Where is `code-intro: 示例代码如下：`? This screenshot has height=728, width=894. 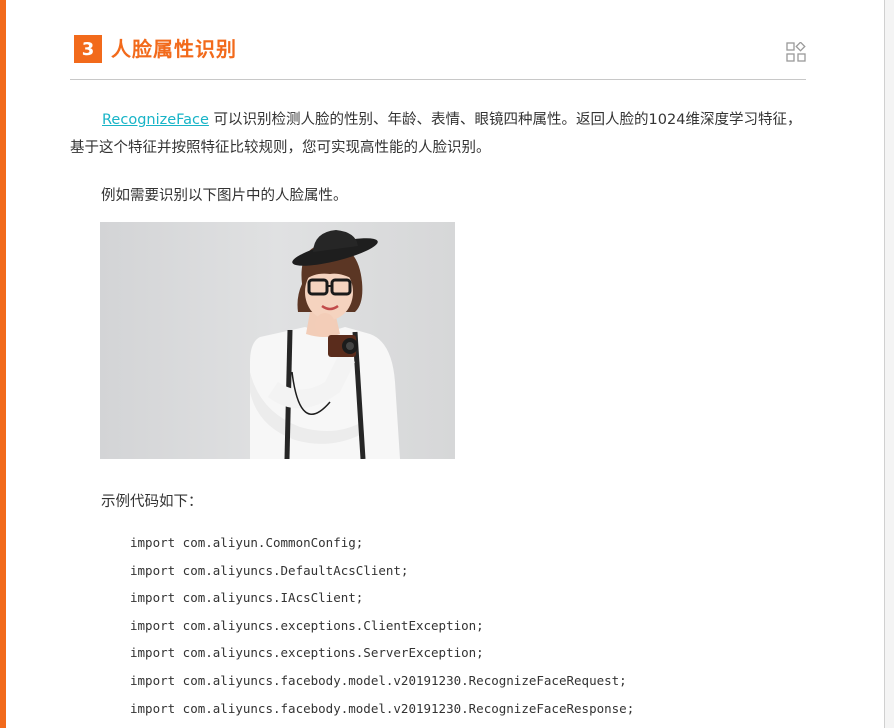 code-intro: 示例代码如下： is located at coordinates (152, 502).